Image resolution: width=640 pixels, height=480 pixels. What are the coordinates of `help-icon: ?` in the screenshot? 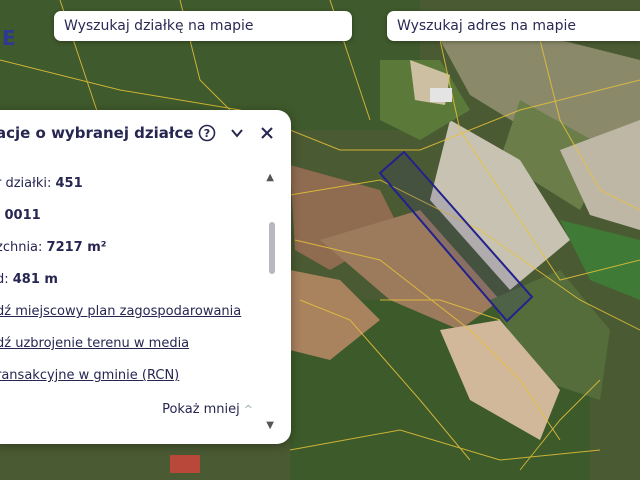 It's located at (207, 133).